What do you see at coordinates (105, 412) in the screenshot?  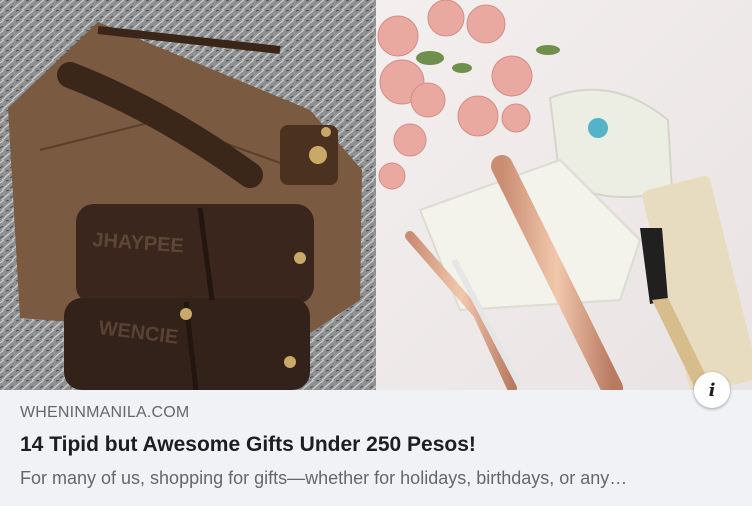 I see `link-domain: WHENINMANILA.COM` at bounding box center [105, 412].